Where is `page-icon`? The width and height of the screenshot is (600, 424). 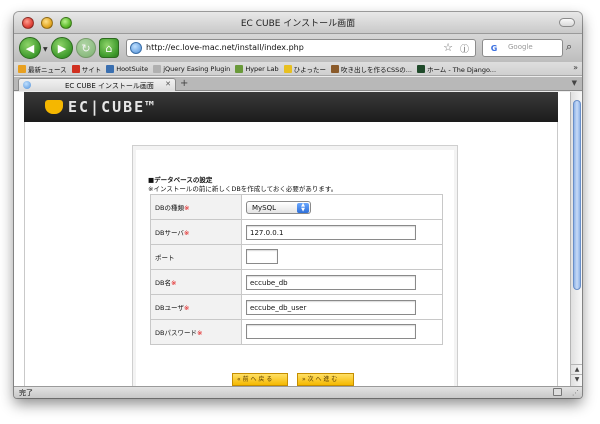 page-icon is located at coordinates (157, 68).